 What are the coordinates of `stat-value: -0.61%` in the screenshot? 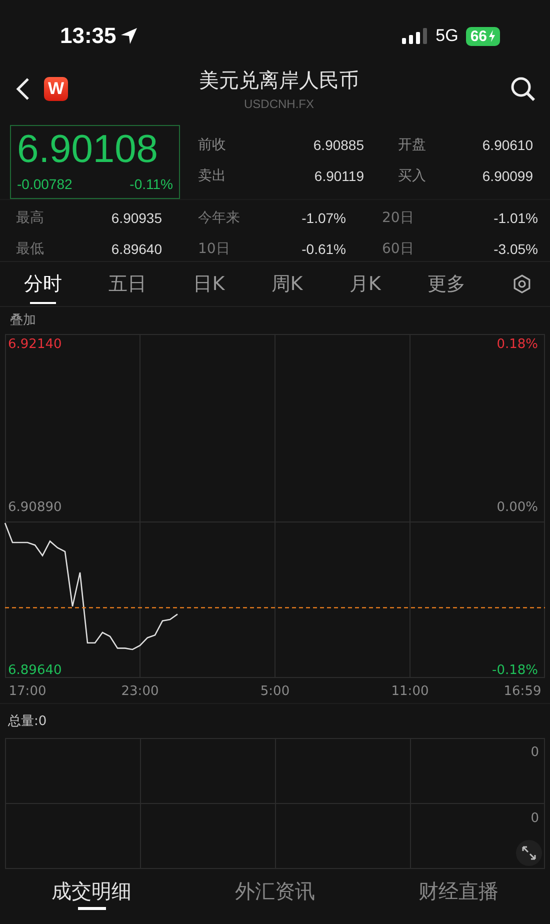 It's located at (323, 250).